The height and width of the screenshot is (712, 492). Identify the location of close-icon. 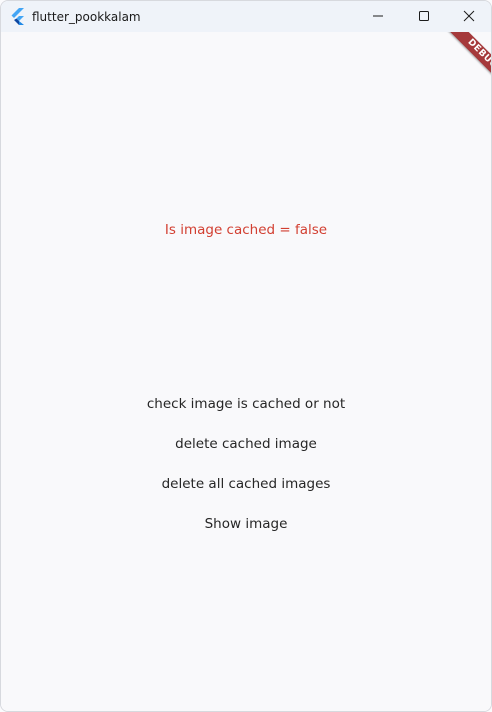
(469, 16).